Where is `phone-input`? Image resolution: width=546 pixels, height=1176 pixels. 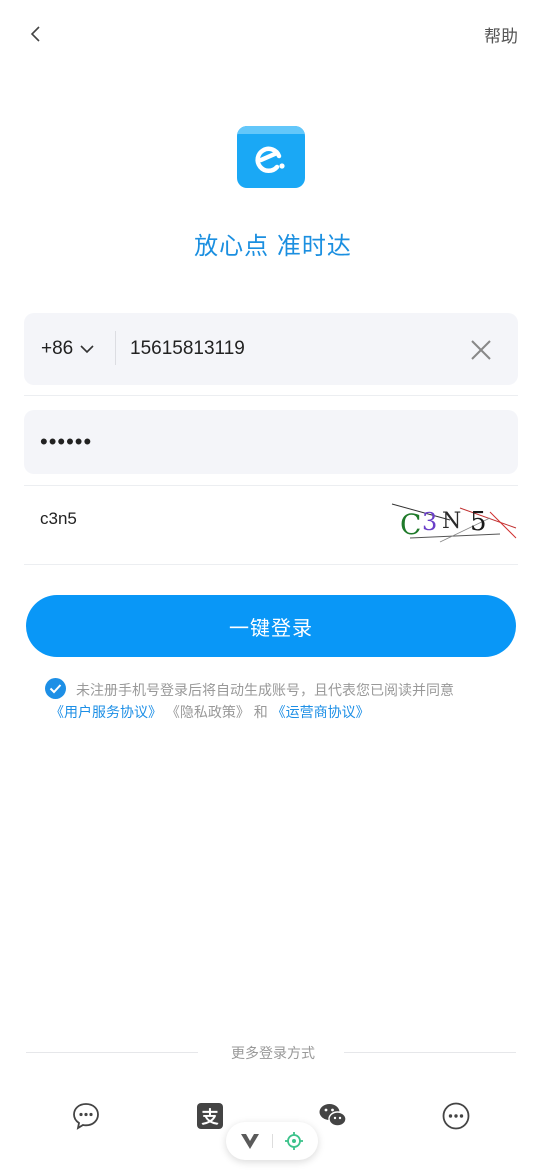
phone-input is located at coordinates (295, 349).